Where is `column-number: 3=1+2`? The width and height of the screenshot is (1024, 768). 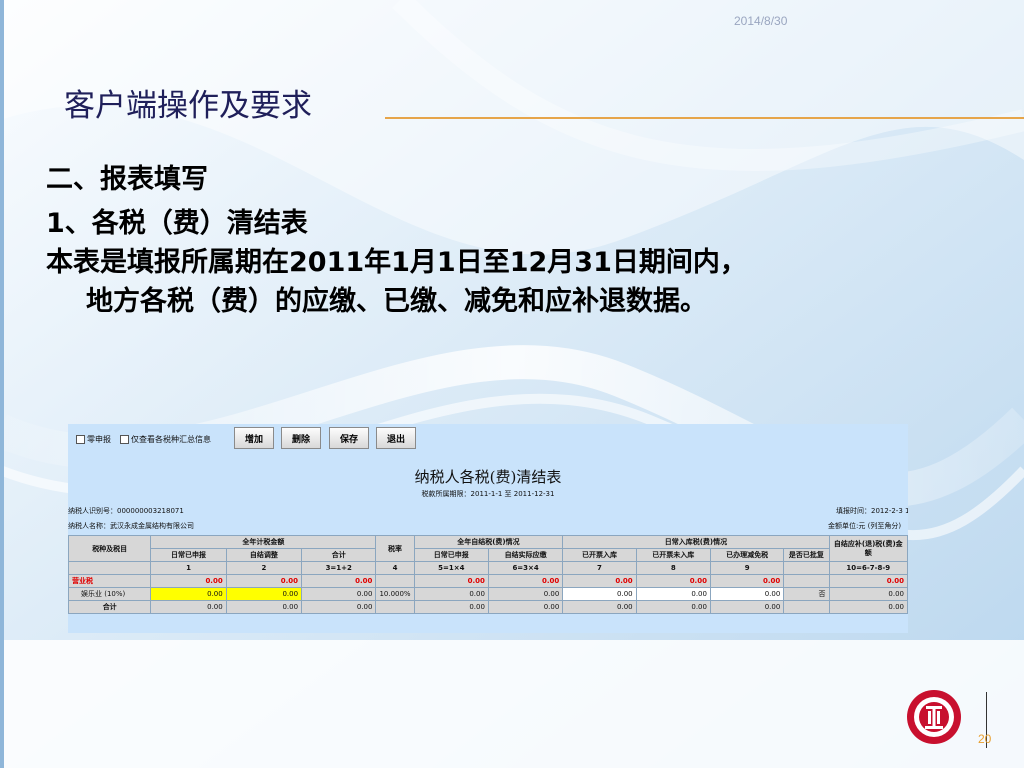
column-number: 3=1+2 is located at coordinates (339, 568).